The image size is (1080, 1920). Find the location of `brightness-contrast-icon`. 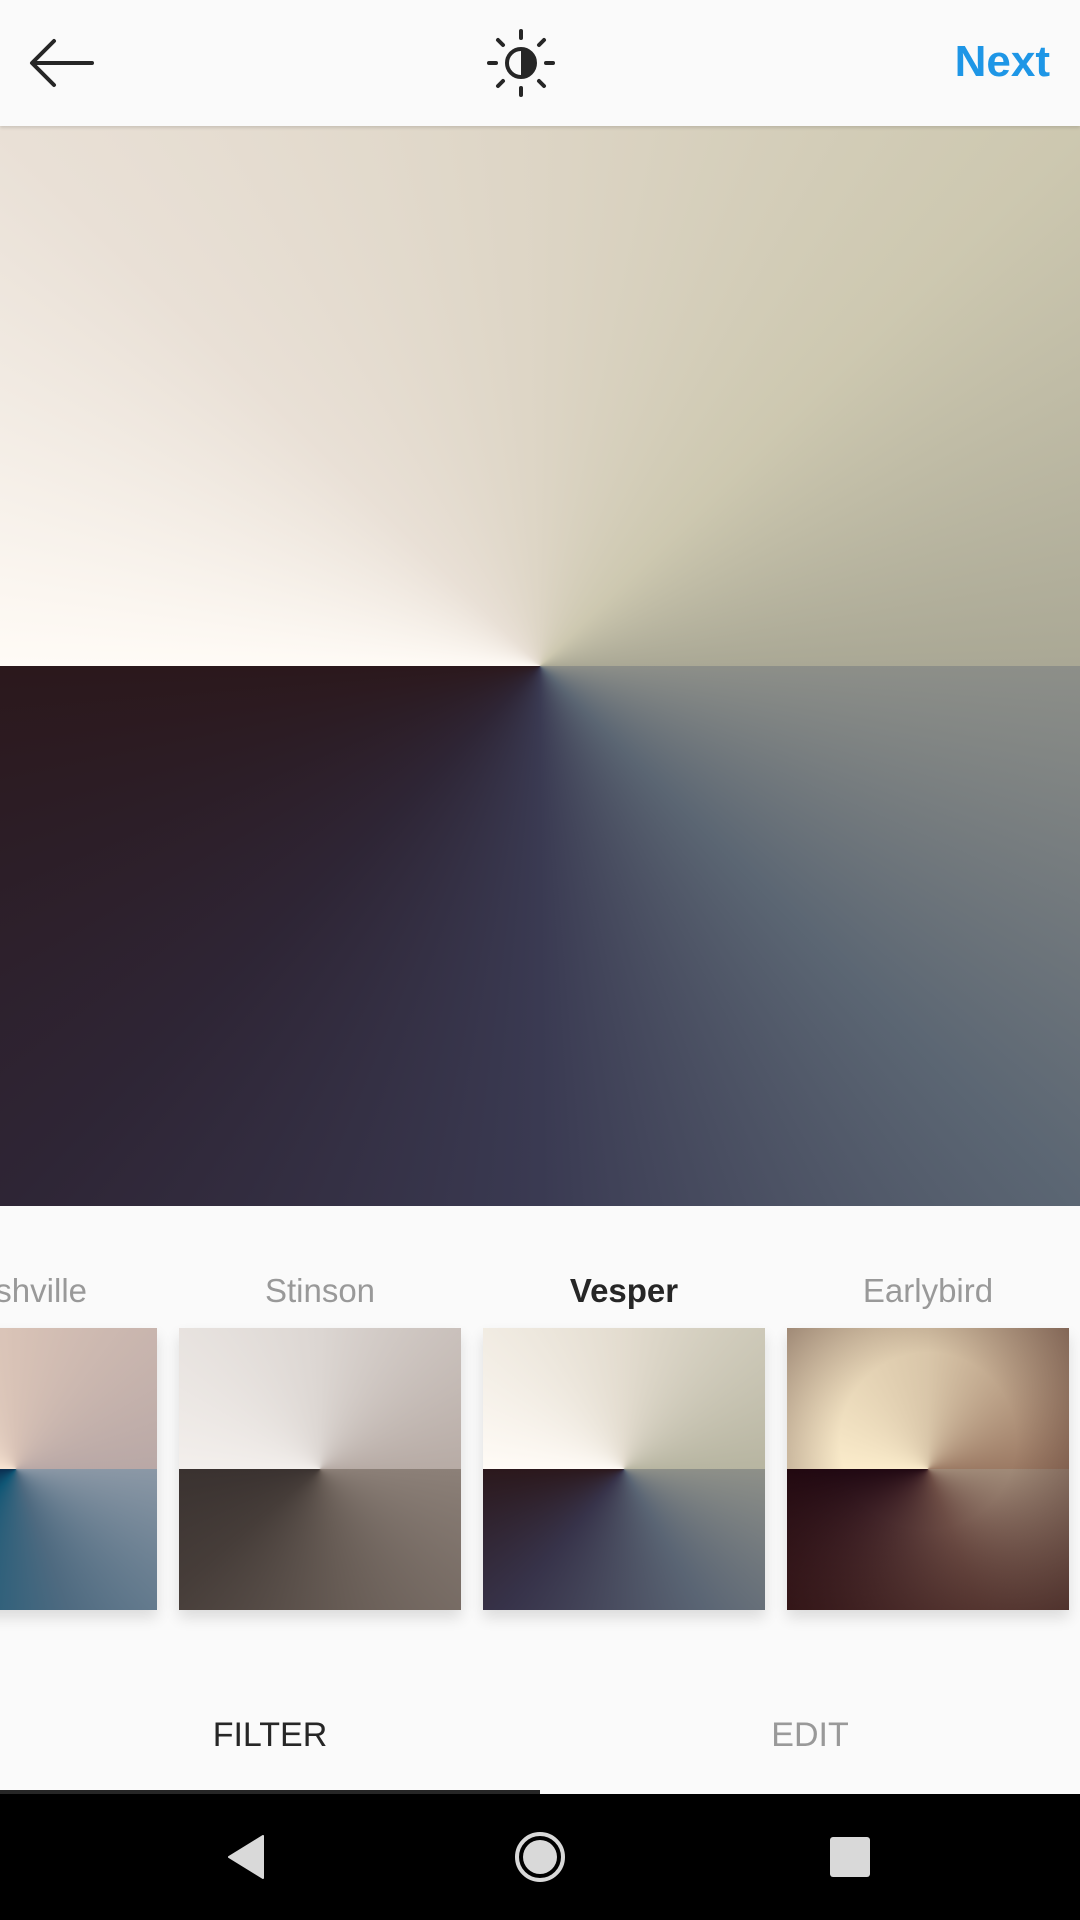

brightness-contrast-icon is located at coordinates (521, 63).